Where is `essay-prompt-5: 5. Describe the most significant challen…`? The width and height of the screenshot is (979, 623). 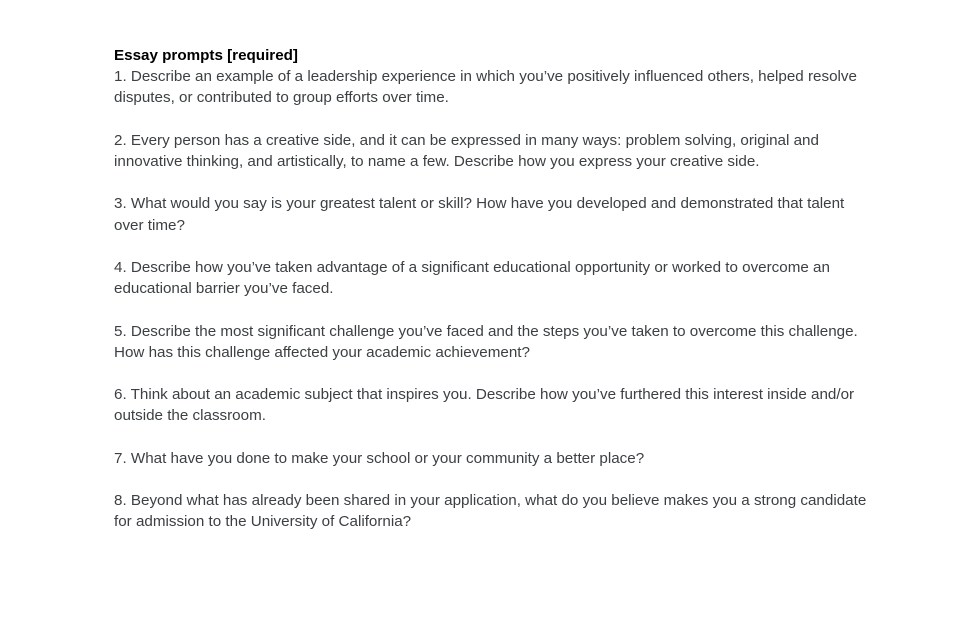
essay-prompt-5: 5. Describe the most significant challen… is located at coordinates (486, 341).